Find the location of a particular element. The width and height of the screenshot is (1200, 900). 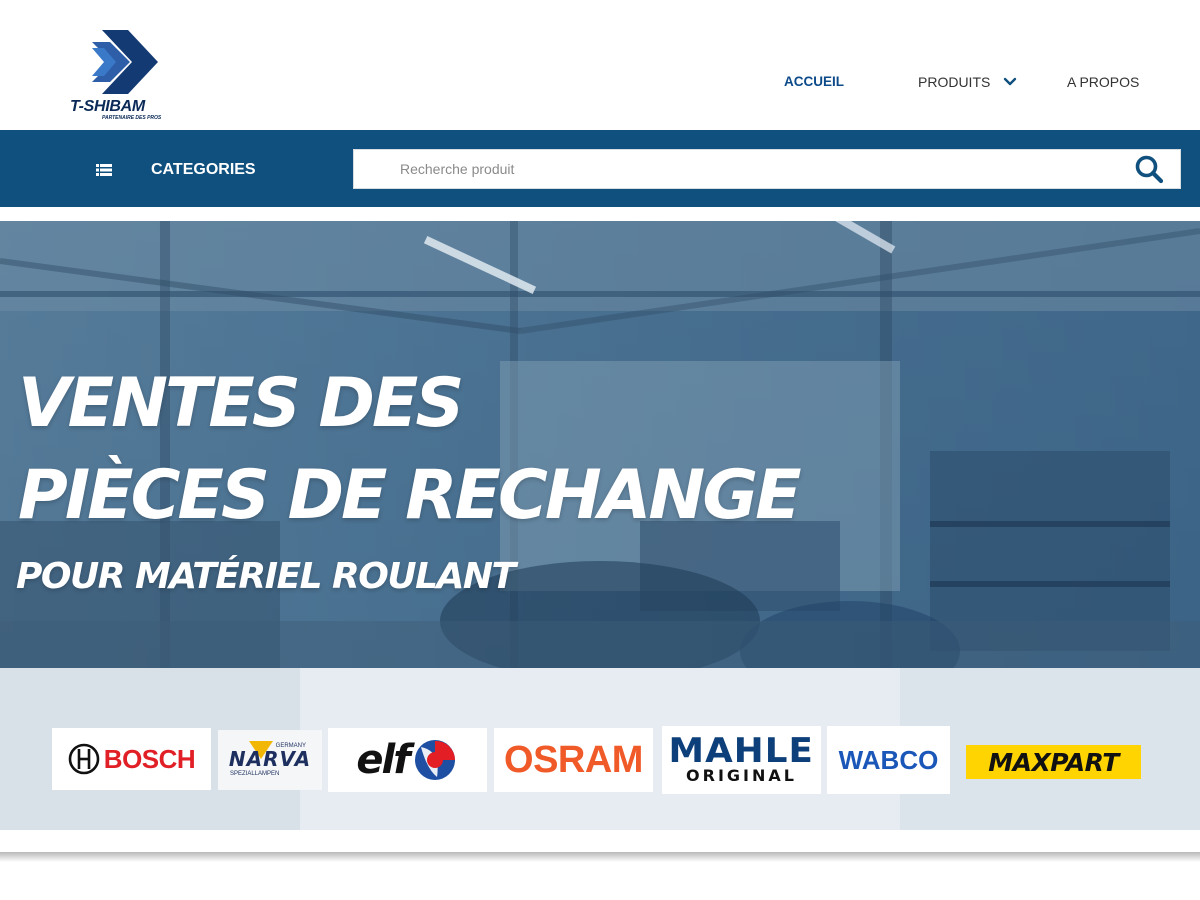

nav-apropos: A PROPOS is located at coordinates (1103, 82).